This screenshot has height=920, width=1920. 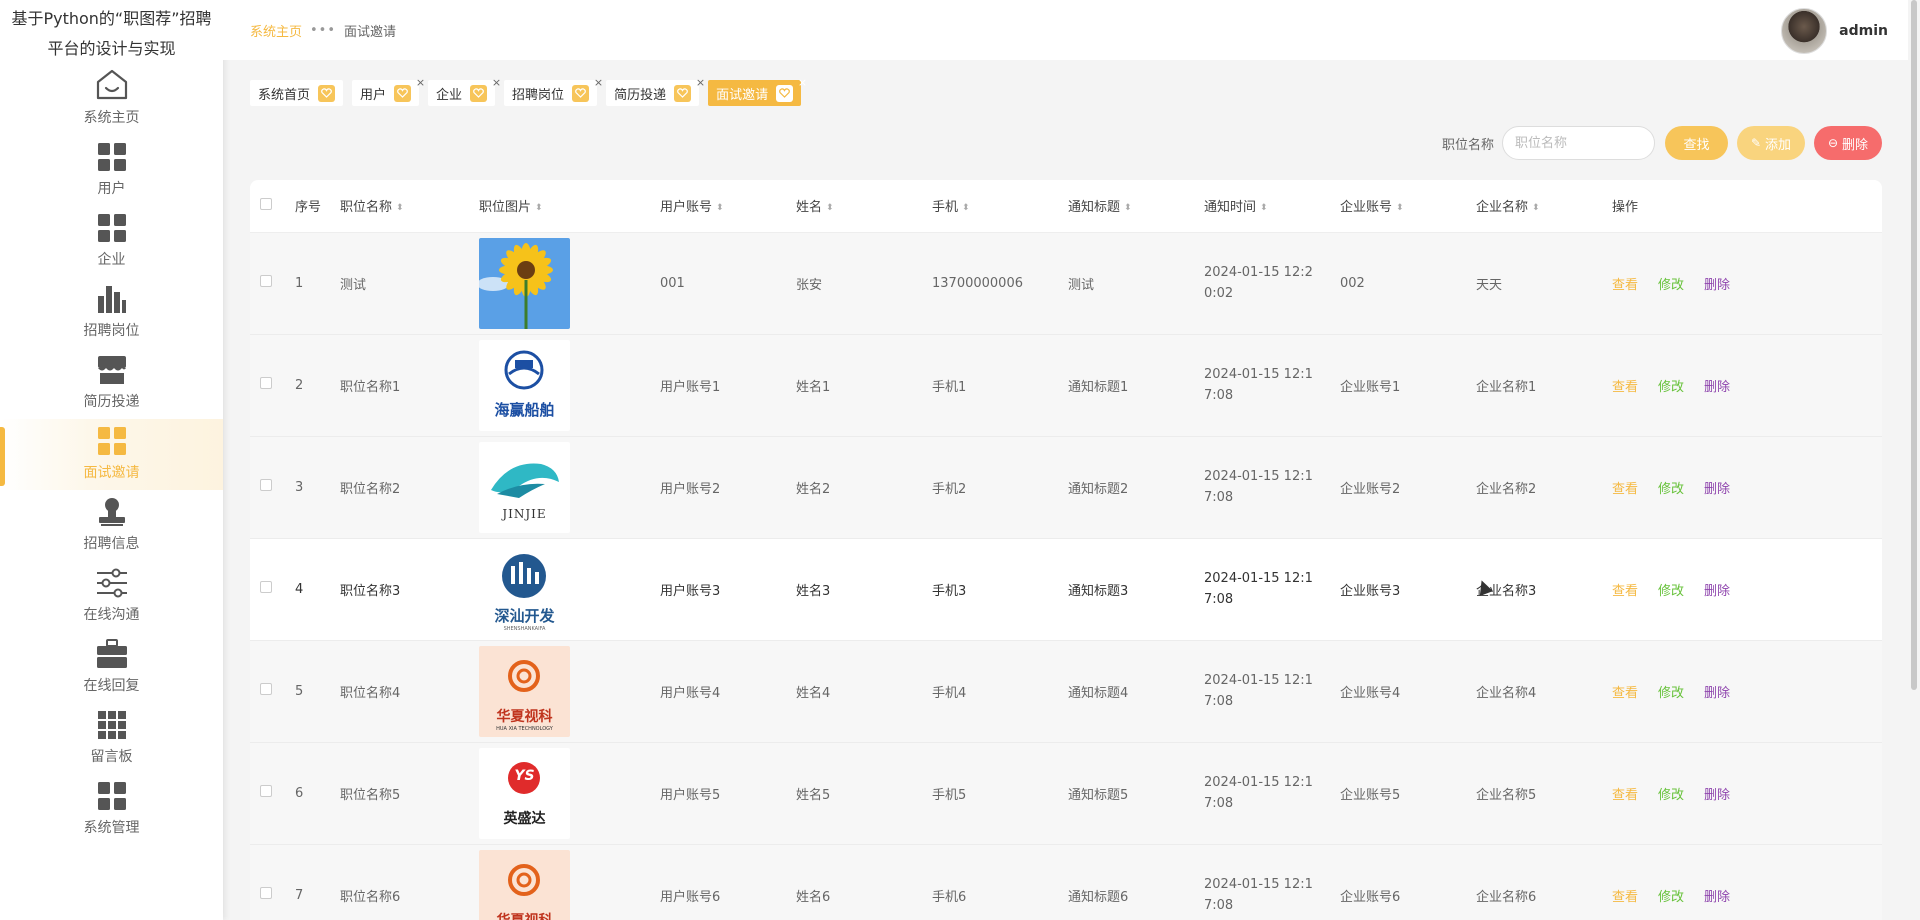 I want to click on tab-1: 用户 ×, so click(x=388, y=91).